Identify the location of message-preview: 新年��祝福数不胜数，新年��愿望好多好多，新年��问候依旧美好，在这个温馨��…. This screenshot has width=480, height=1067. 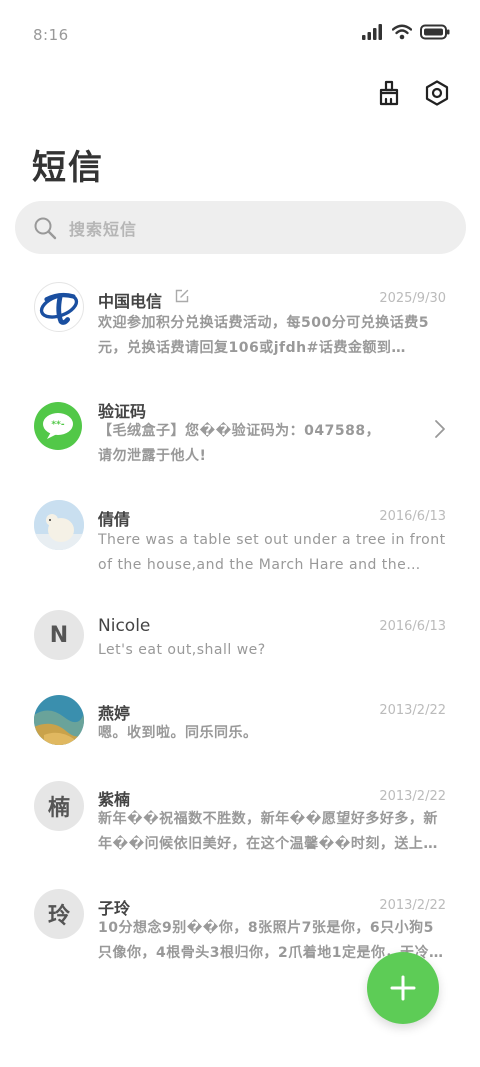
(268, 831).